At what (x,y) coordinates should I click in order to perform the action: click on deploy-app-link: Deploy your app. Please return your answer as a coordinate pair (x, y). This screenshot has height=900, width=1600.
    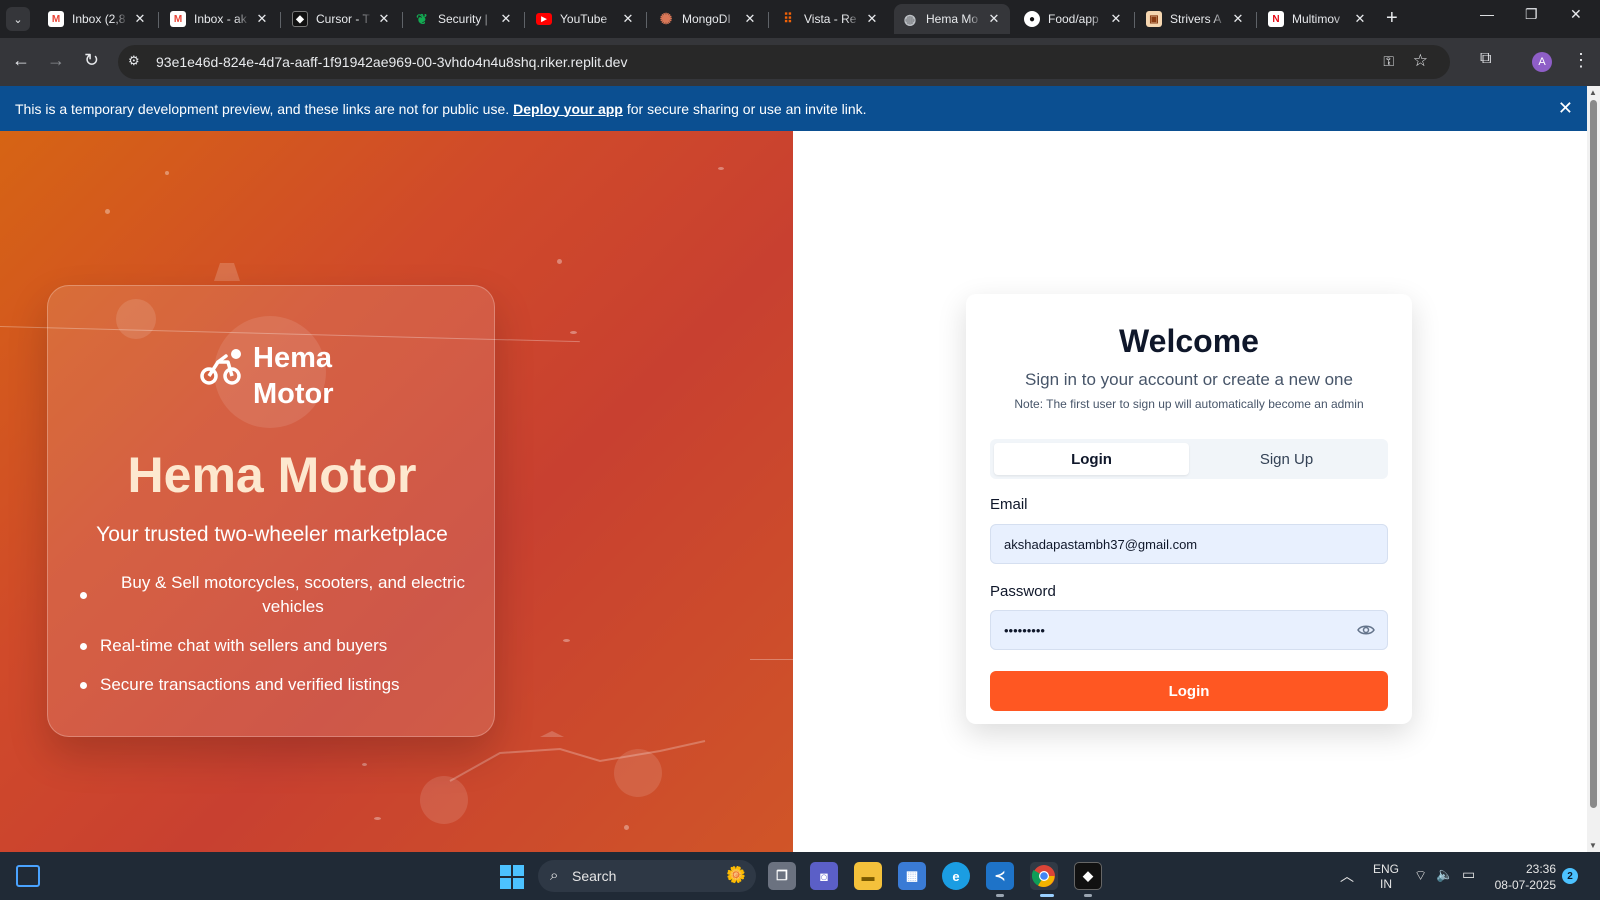
    Looking at the image, I should click on (568, 109).